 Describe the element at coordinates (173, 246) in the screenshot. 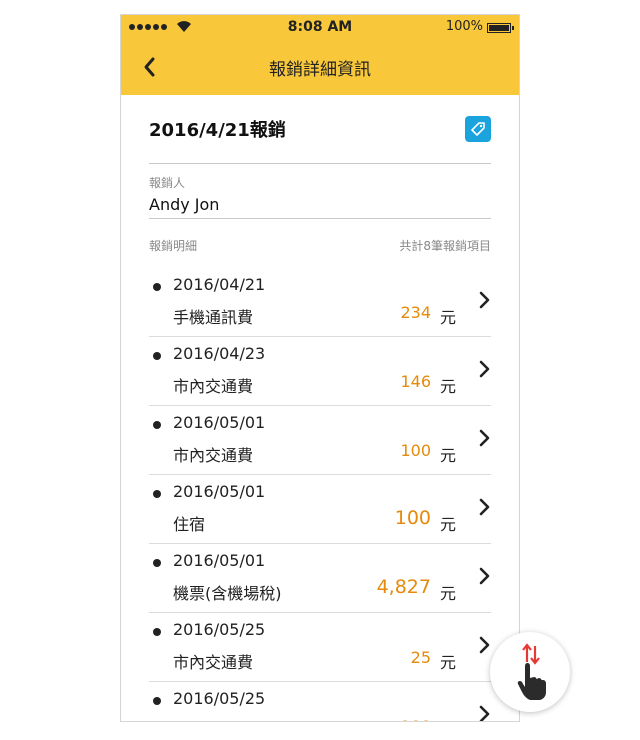

I see `details-label: 報銷明細` at that location.